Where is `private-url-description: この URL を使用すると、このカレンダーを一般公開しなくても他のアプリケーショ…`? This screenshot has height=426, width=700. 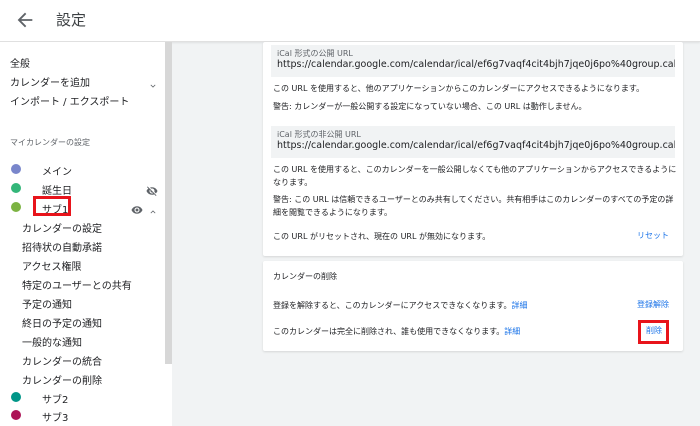 private-url-description: この URL を使用すると、このカレンダーを一般公開しなくても他のアプリケーショ… is located at coordinates (475, 176).